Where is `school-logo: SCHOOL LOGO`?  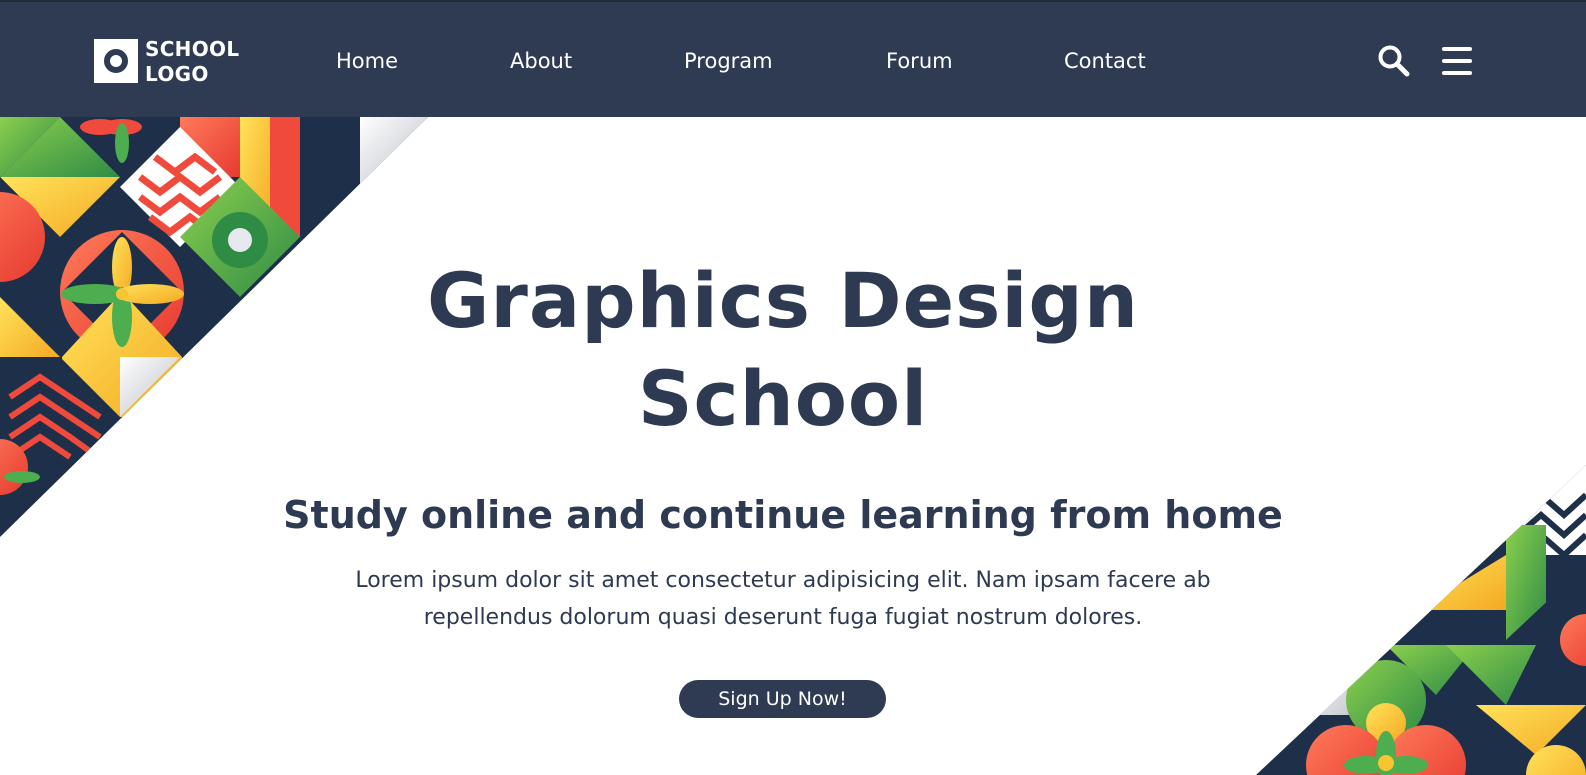
school-logo: SCHOOL LOGO is located at coordinates (169, 61).